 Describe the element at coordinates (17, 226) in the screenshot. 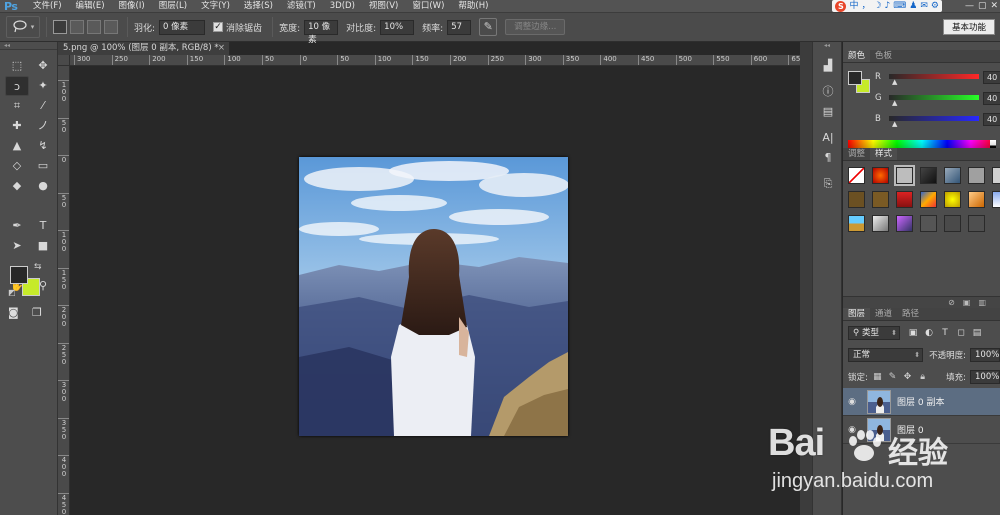

I see `pen-tool-icon: ✒` at that location.